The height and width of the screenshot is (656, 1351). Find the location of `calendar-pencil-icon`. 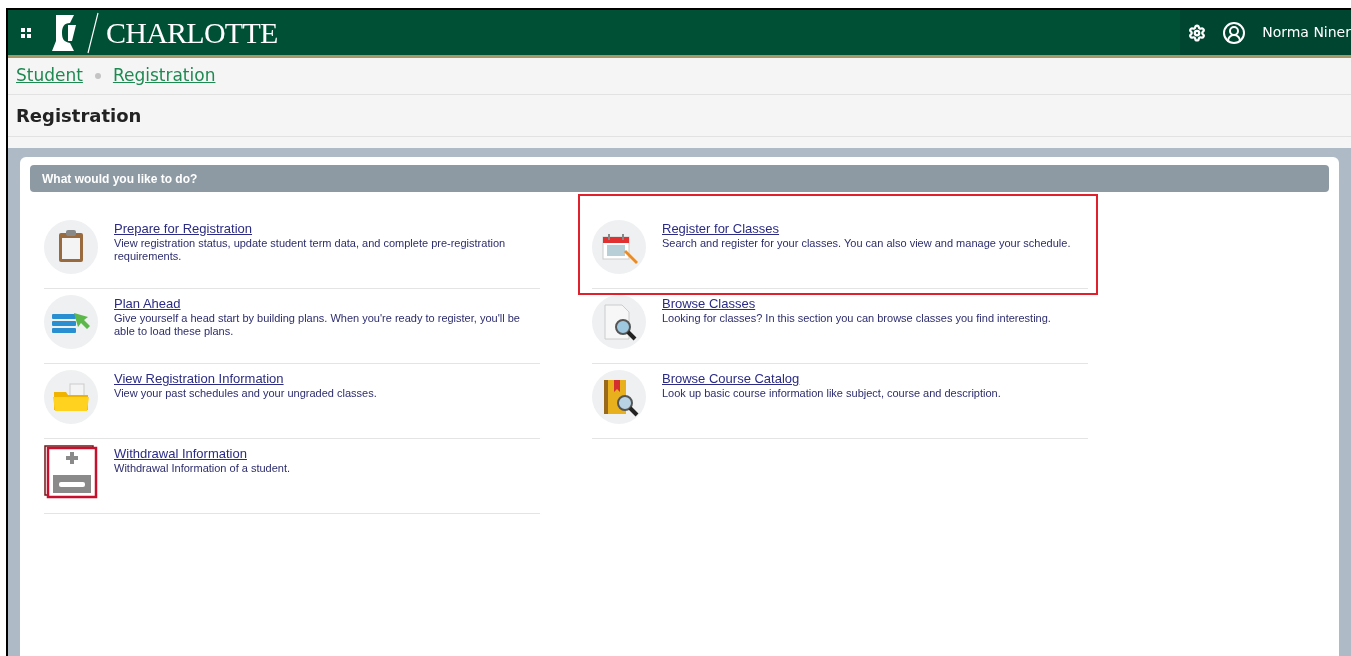

calendar-pencil-icon is located at coordinates (619, 247).